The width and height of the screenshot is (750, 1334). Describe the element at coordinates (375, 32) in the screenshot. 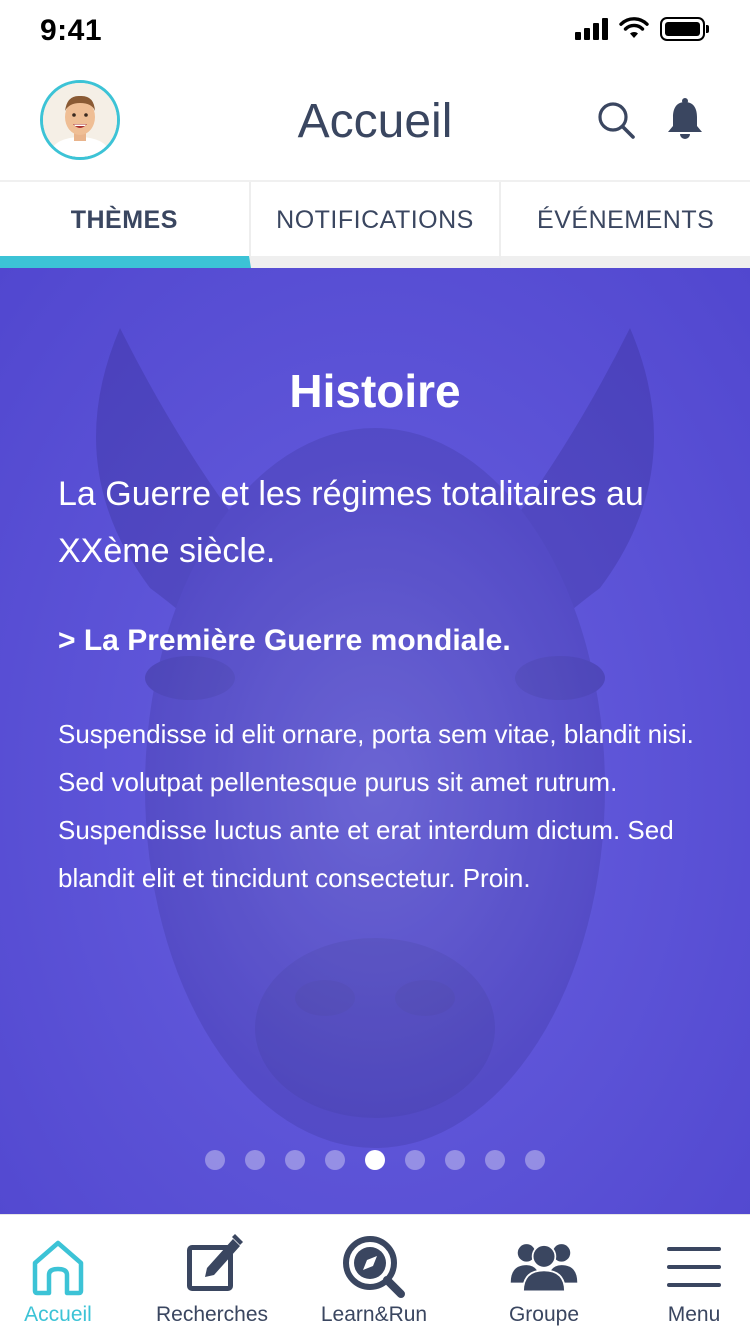

I see `status-bar: 9:41` at that location.